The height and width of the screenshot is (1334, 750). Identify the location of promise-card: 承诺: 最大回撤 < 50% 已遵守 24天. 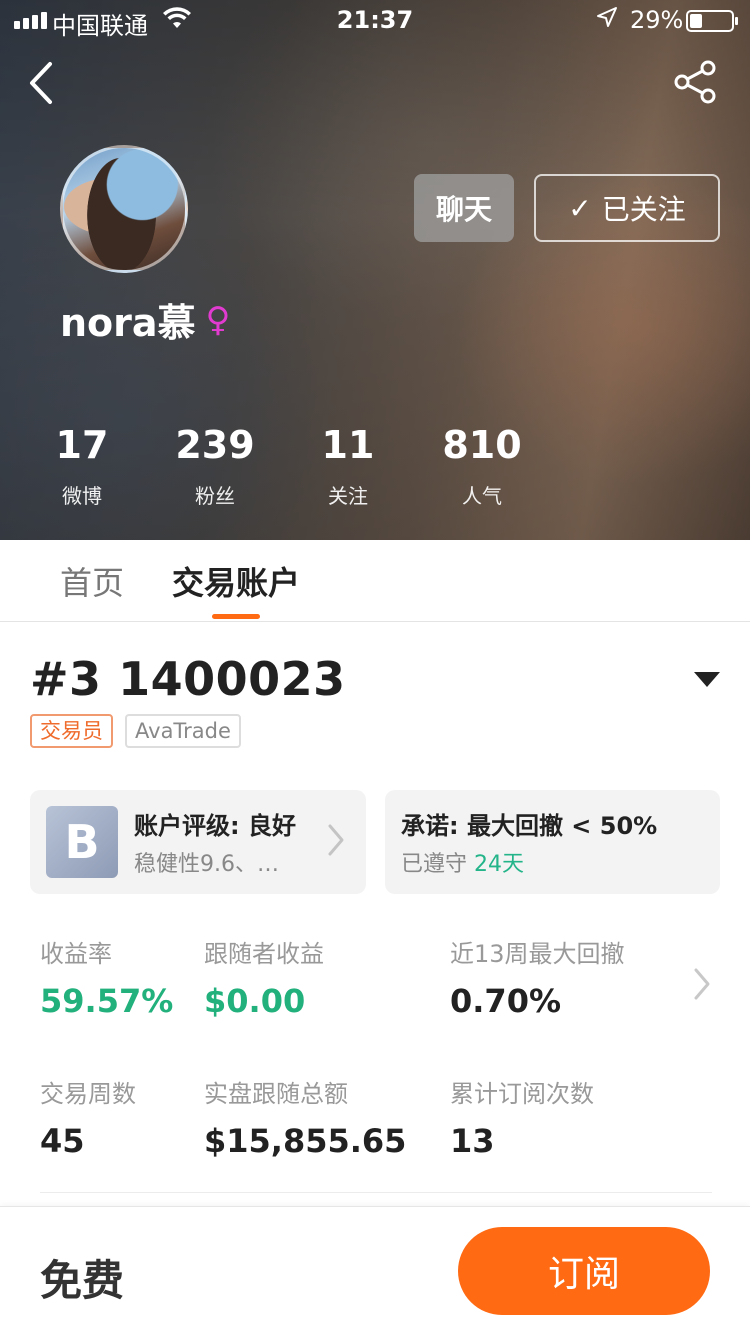
(552, 842).